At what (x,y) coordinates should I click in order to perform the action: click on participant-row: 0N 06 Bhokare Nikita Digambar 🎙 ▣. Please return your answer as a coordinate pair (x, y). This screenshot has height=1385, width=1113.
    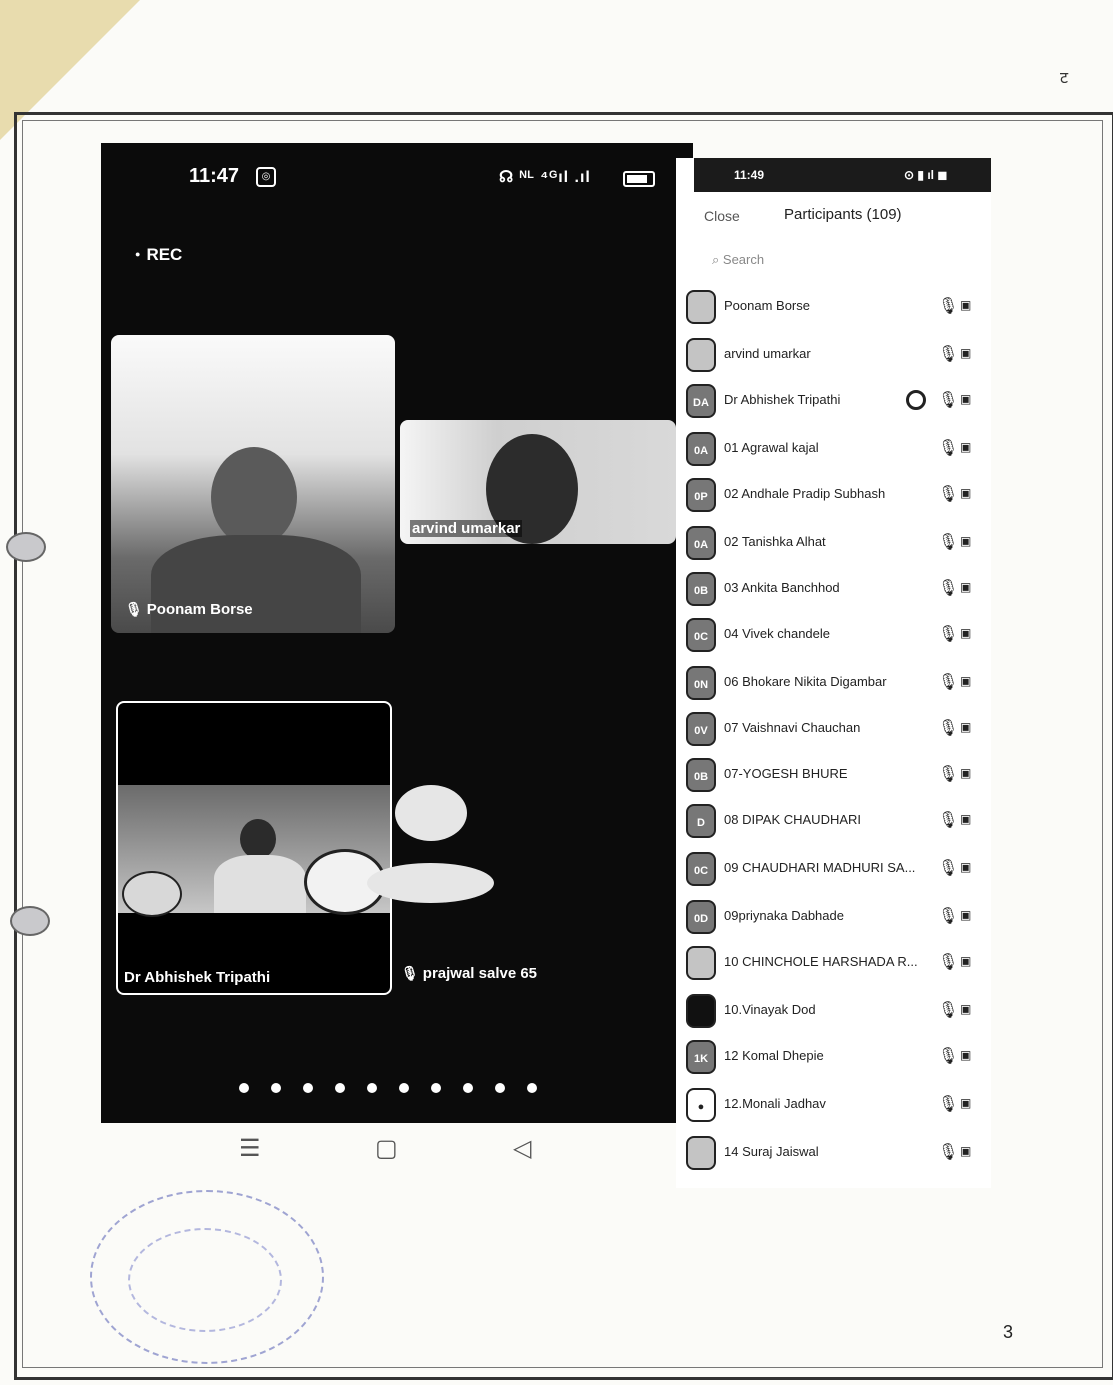
    Looking at the image, I should click on (836, 684).